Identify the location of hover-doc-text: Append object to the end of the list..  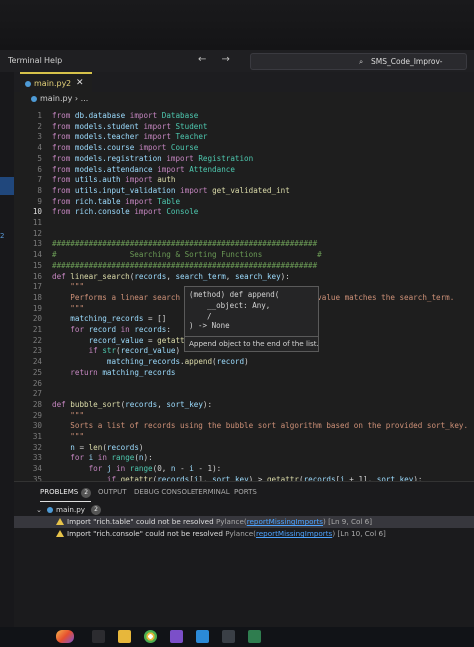
(254, 343).